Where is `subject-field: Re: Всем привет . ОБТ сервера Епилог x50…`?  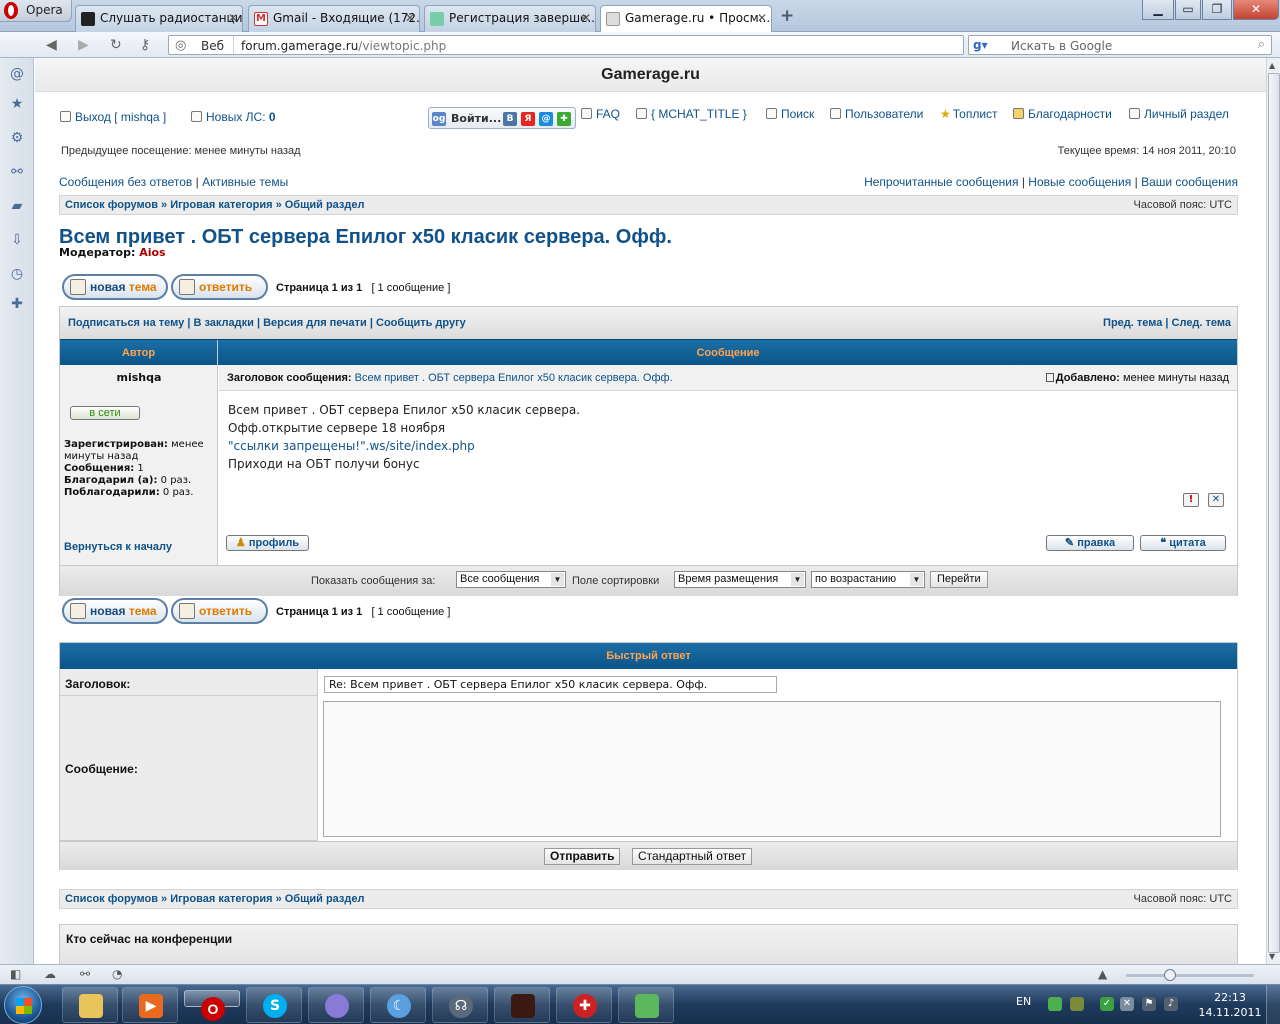 subject-field: Re: Всем привет . ОБТ сервера Епилог x50… is located at coordinates (550, 684).